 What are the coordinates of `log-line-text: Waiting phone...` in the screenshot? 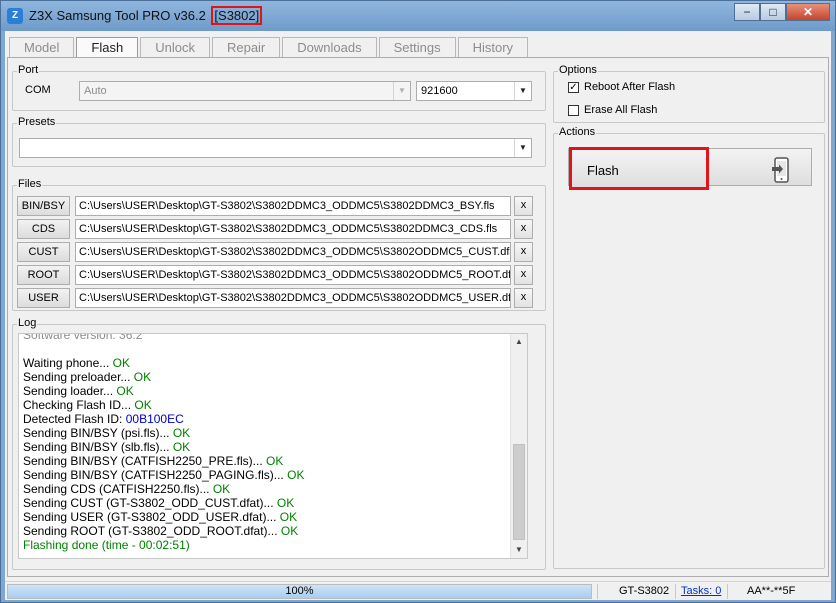 It's located at (68, 363).